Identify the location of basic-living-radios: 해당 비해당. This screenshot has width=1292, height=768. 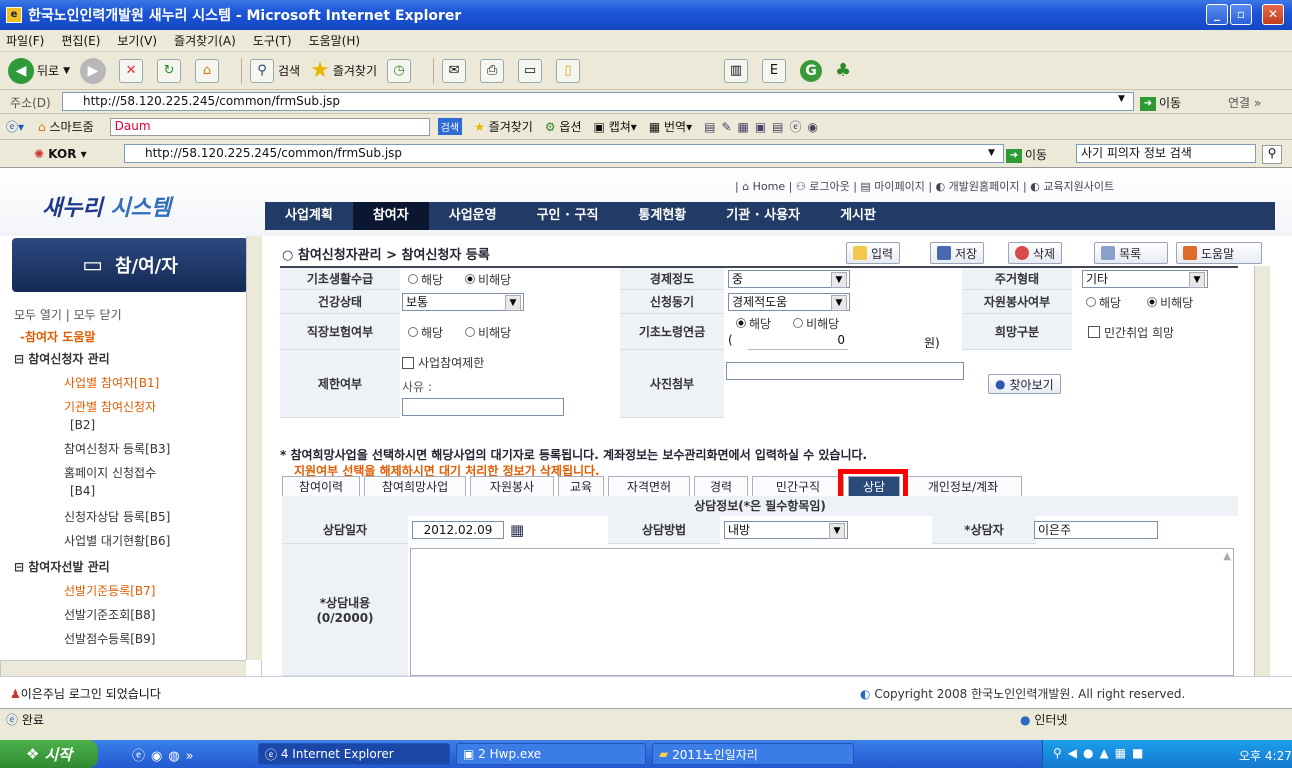
(455, 279).